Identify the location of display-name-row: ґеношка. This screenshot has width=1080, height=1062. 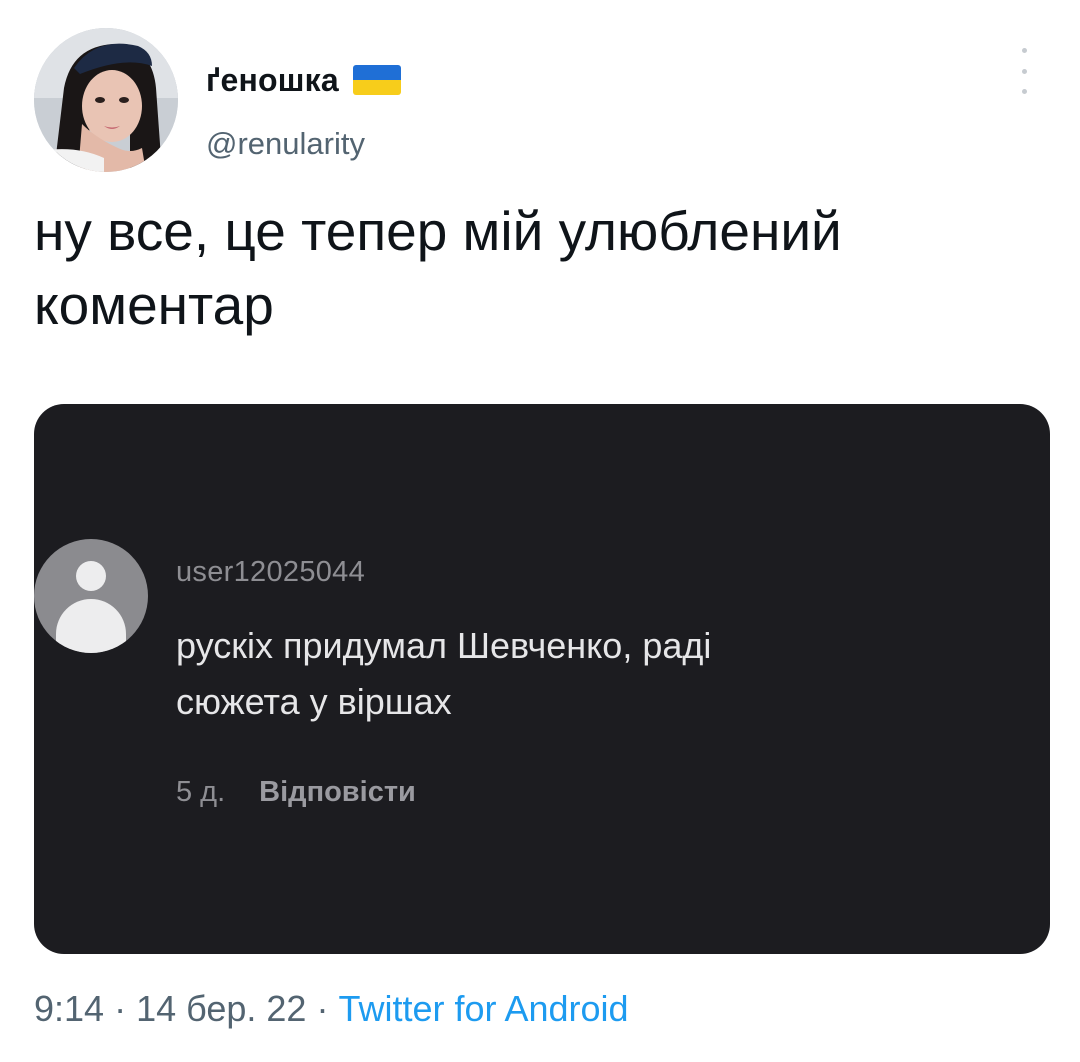
(303, 80).